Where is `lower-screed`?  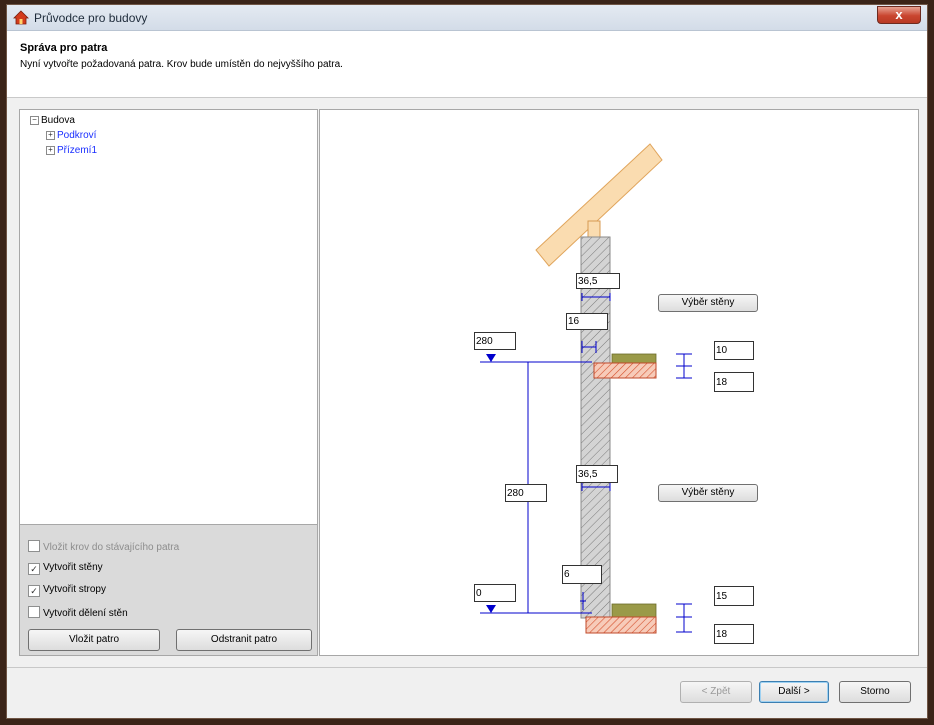 lower-screed is located at coordinates (634, 610).